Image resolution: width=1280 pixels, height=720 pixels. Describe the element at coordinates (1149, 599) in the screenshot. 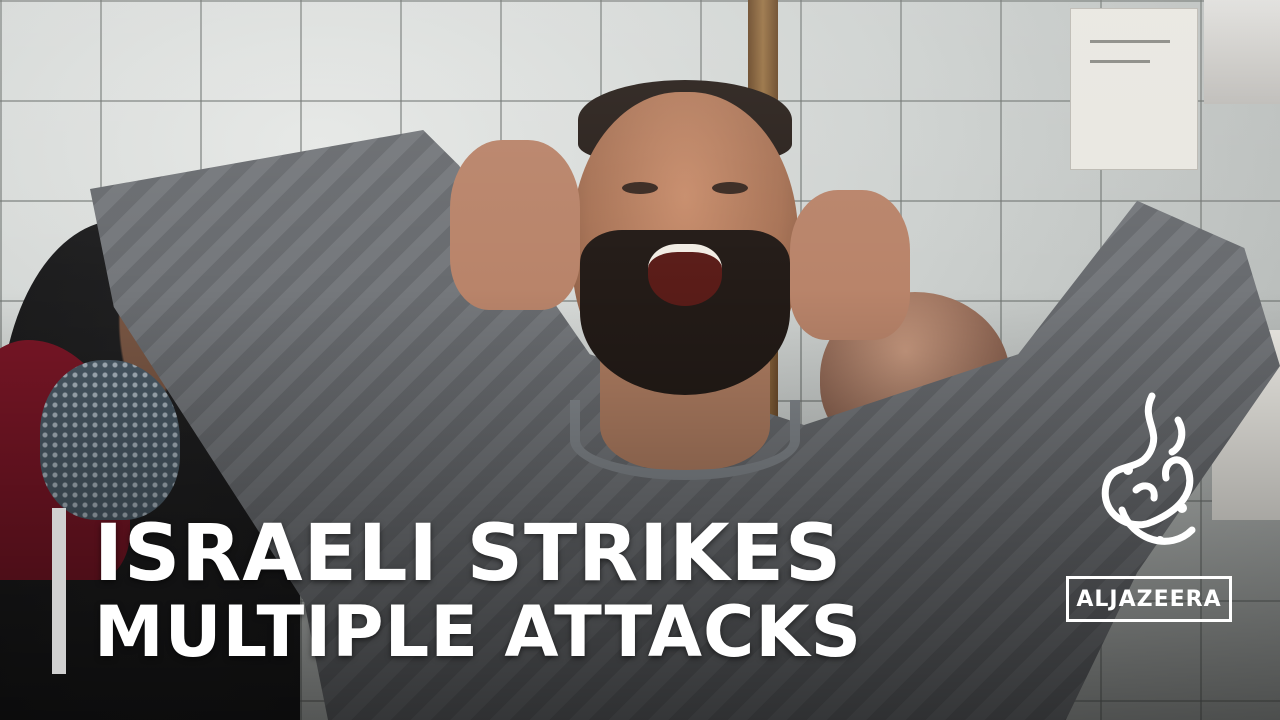

I see `aljazeera-wordmark: ALJAZEERA` at that location.